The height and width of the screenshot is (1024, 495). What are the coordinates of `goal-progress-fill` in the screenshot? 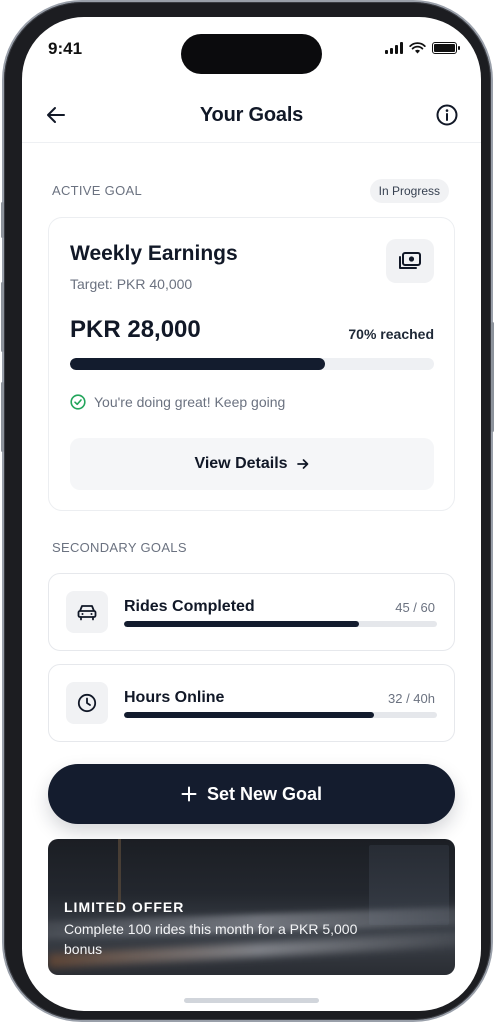 It's located at (197, 364).